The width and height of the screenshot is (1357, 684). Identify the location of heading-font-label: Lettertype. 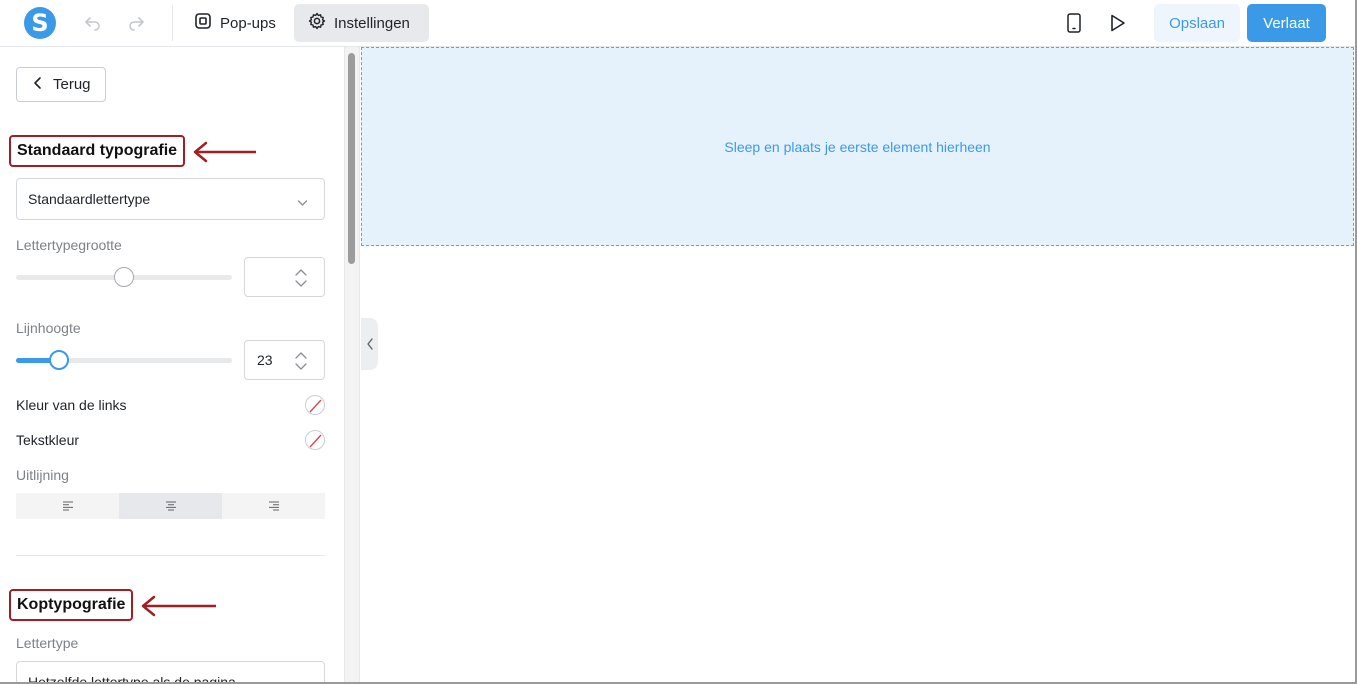
(47, 643).